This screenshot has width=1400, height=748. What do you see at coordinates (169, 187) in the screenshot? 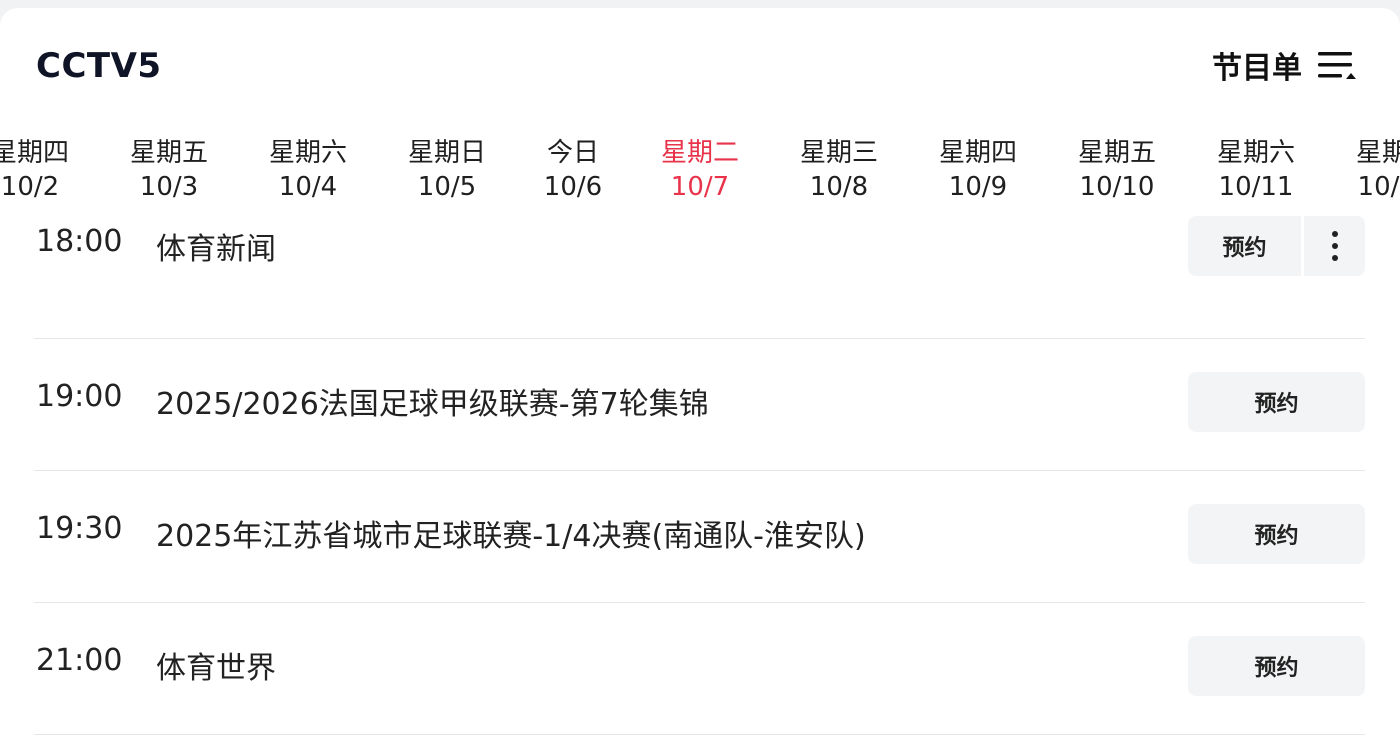
I see `date-date: 10/3` at bounding box center [169, 187].